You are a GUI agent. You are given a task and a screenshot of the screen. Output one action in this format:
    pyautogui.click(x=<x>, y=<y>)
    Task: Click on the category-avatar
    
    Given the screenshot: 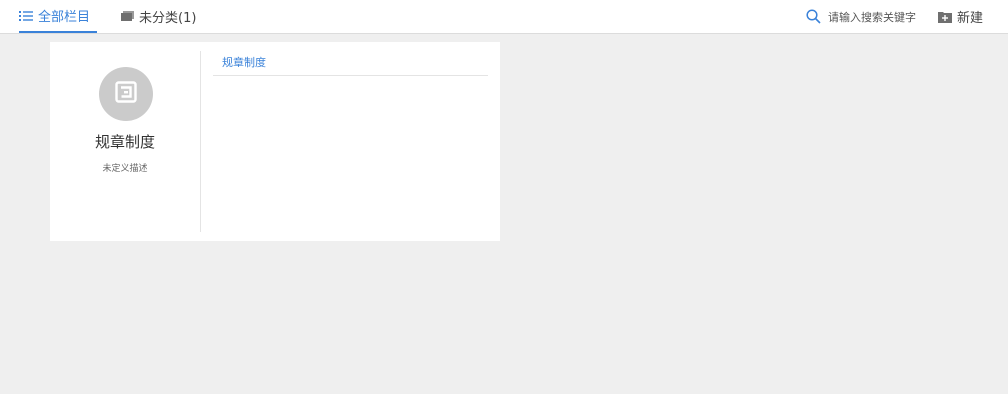 What is the action you would take?
    pyautogui.click(x=126, y=94)
    